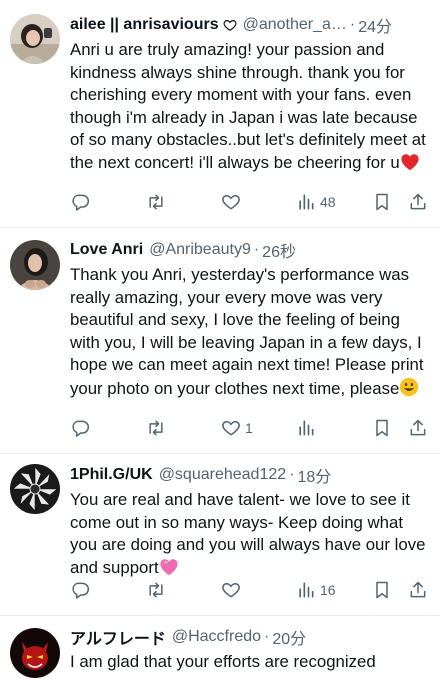  What do you see at coordinates (410, 165) in the screenshot?
I see `red-heart-emoji-icon` at bounding box center [410, 165].